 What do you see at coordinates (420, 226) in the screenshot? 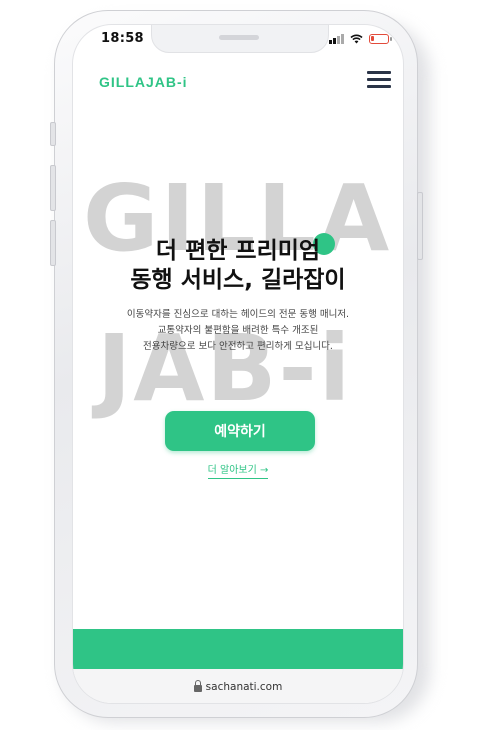
I see `power-button` at bounding box center [420, 226].